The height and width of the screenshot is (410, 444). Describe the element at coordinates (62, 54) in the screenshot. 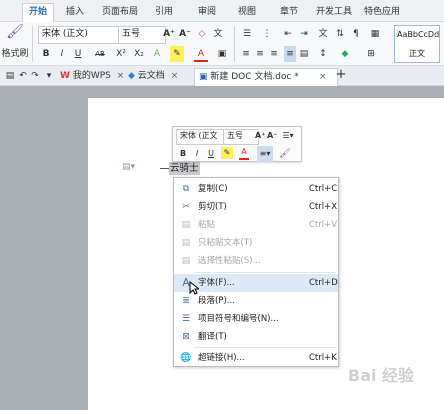

I see `italic-button: I` at that location.